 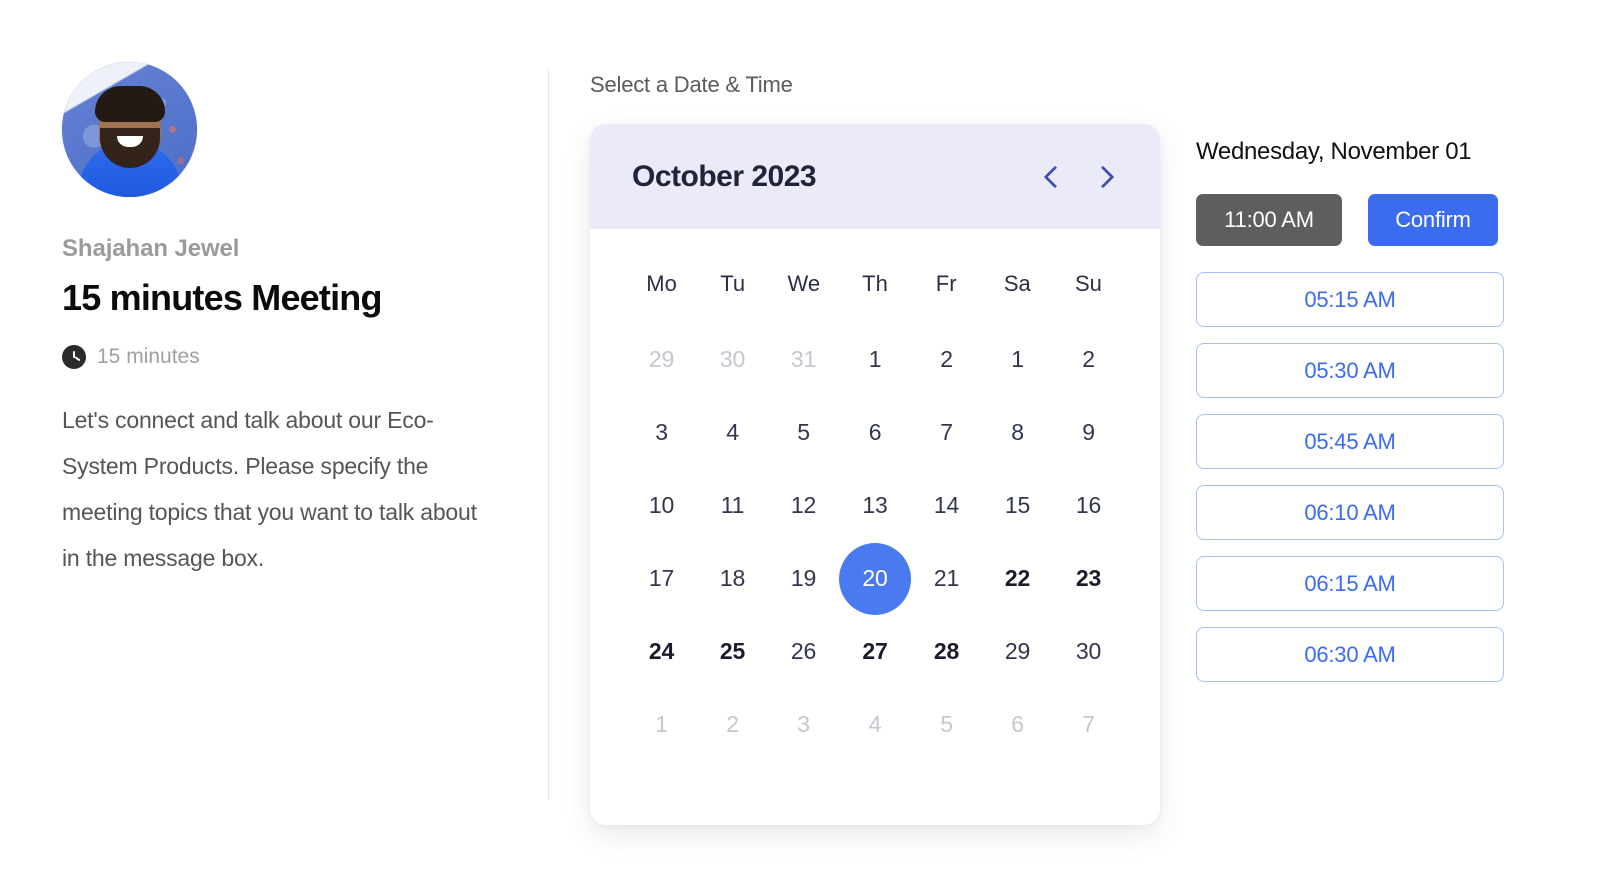 I want to click on calendar-day: 8, so click(x=1017, y=432).